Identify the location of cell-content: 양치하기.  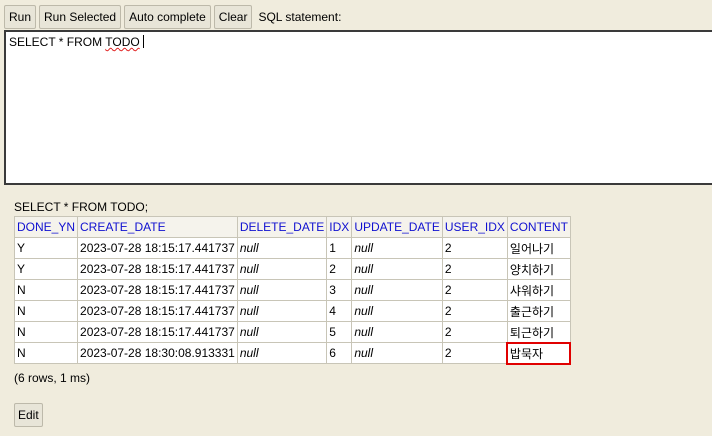
(538, 269).